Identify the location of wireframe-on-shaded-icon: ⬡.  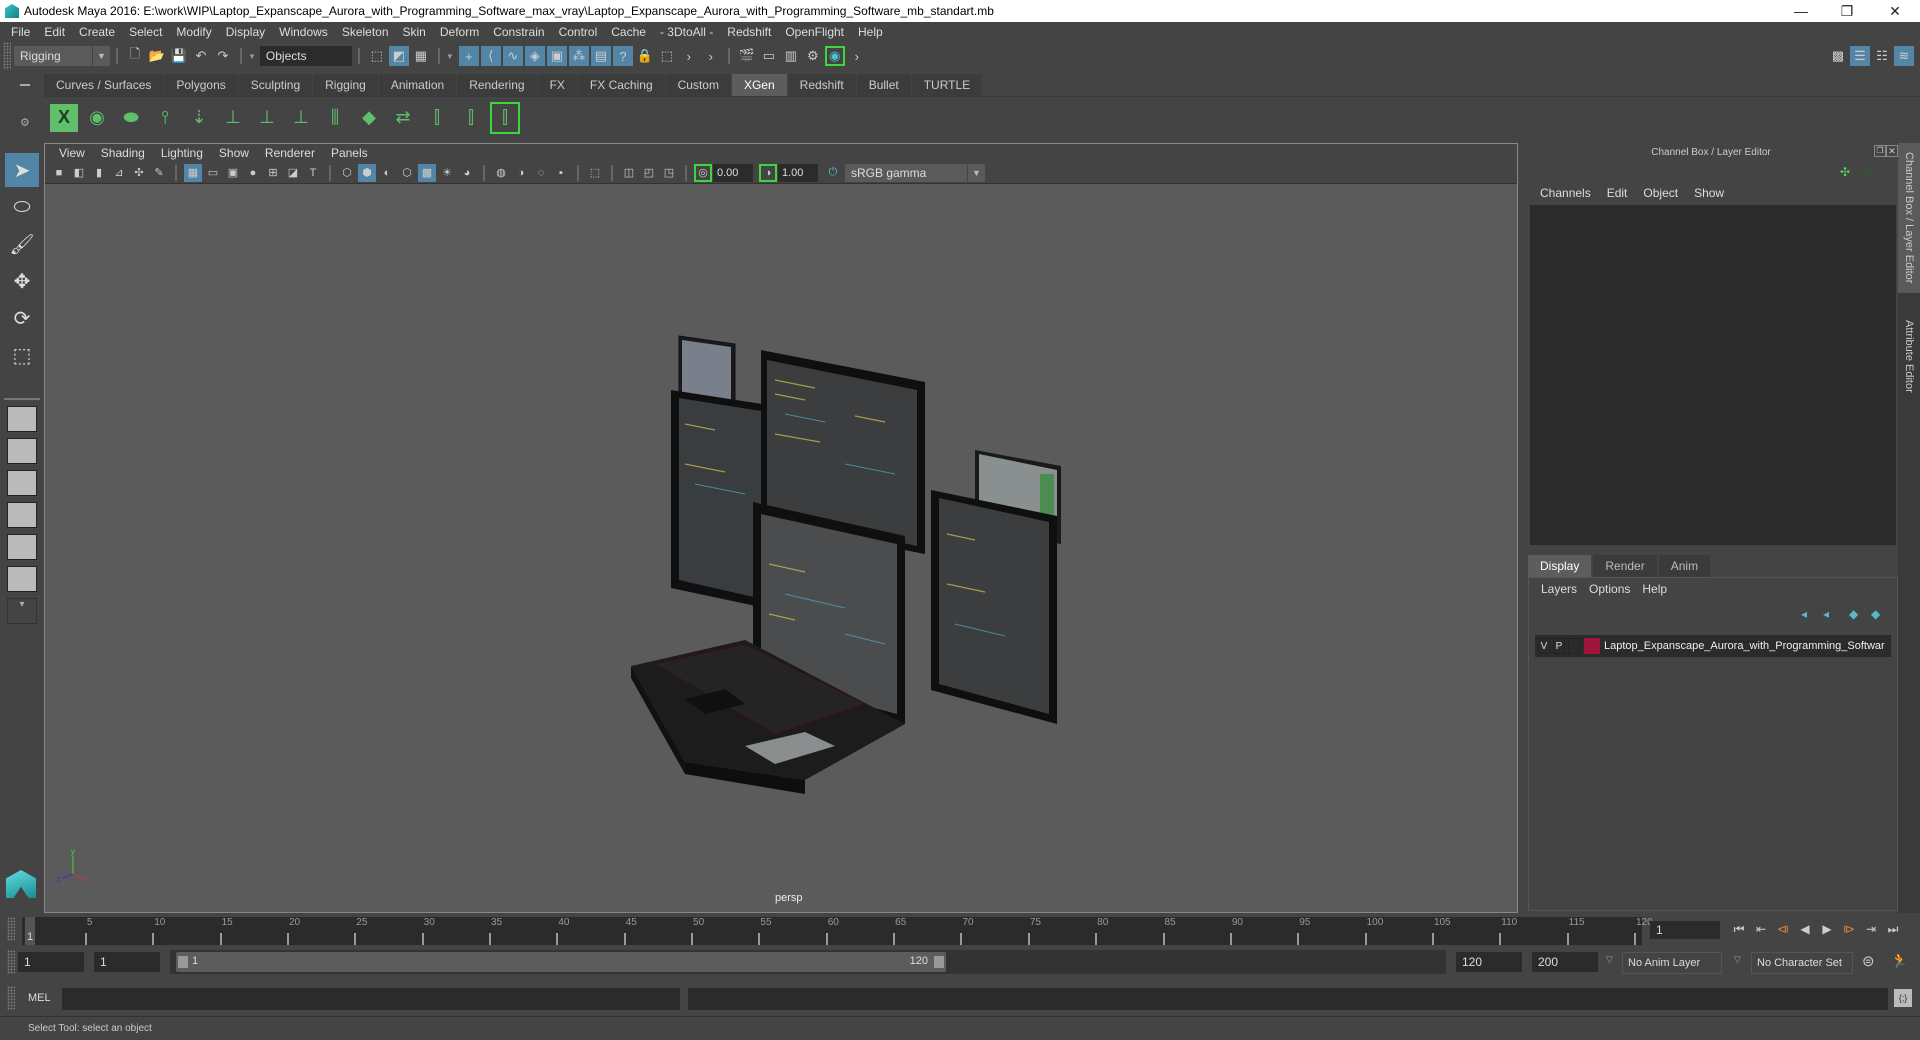
(407, 173).